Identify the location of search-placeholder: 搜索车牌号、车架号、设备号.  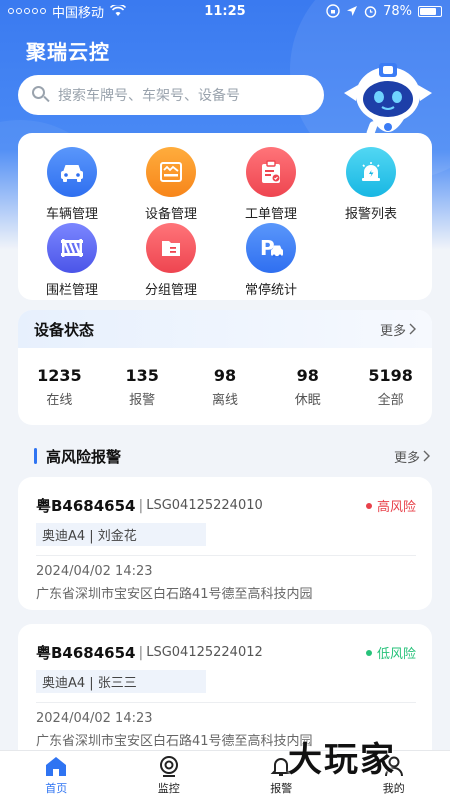
(149, 96).